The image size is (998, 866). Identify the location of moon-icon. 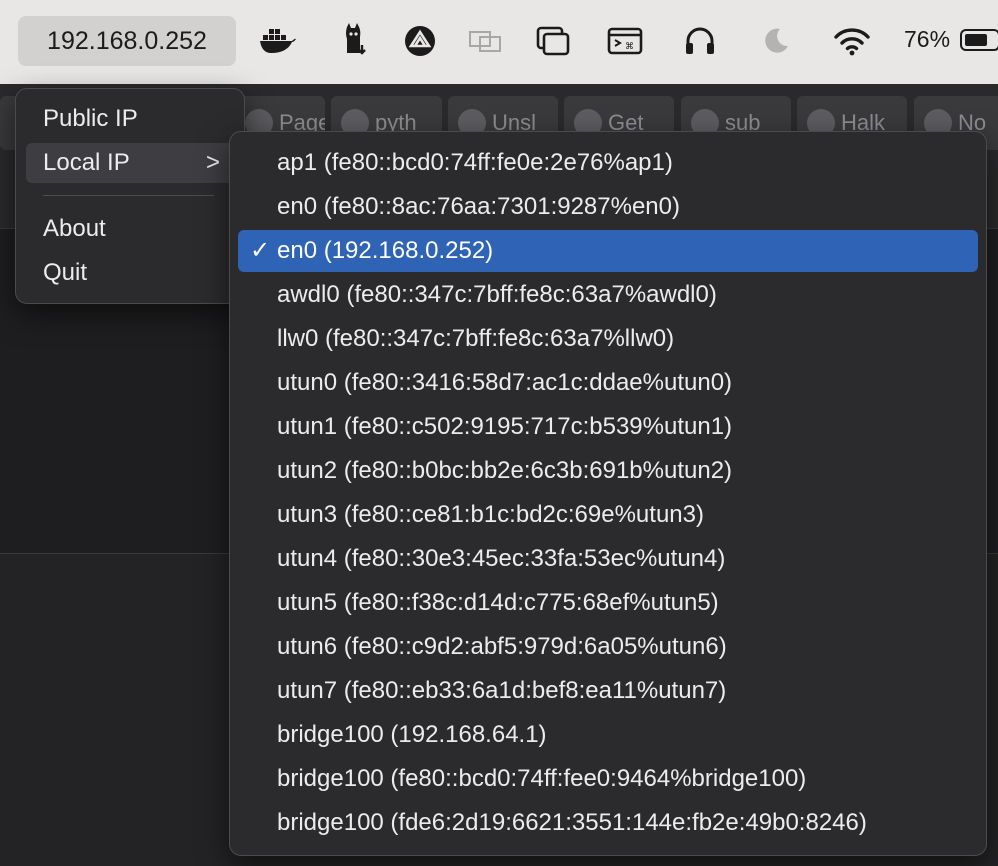
(776, 41).